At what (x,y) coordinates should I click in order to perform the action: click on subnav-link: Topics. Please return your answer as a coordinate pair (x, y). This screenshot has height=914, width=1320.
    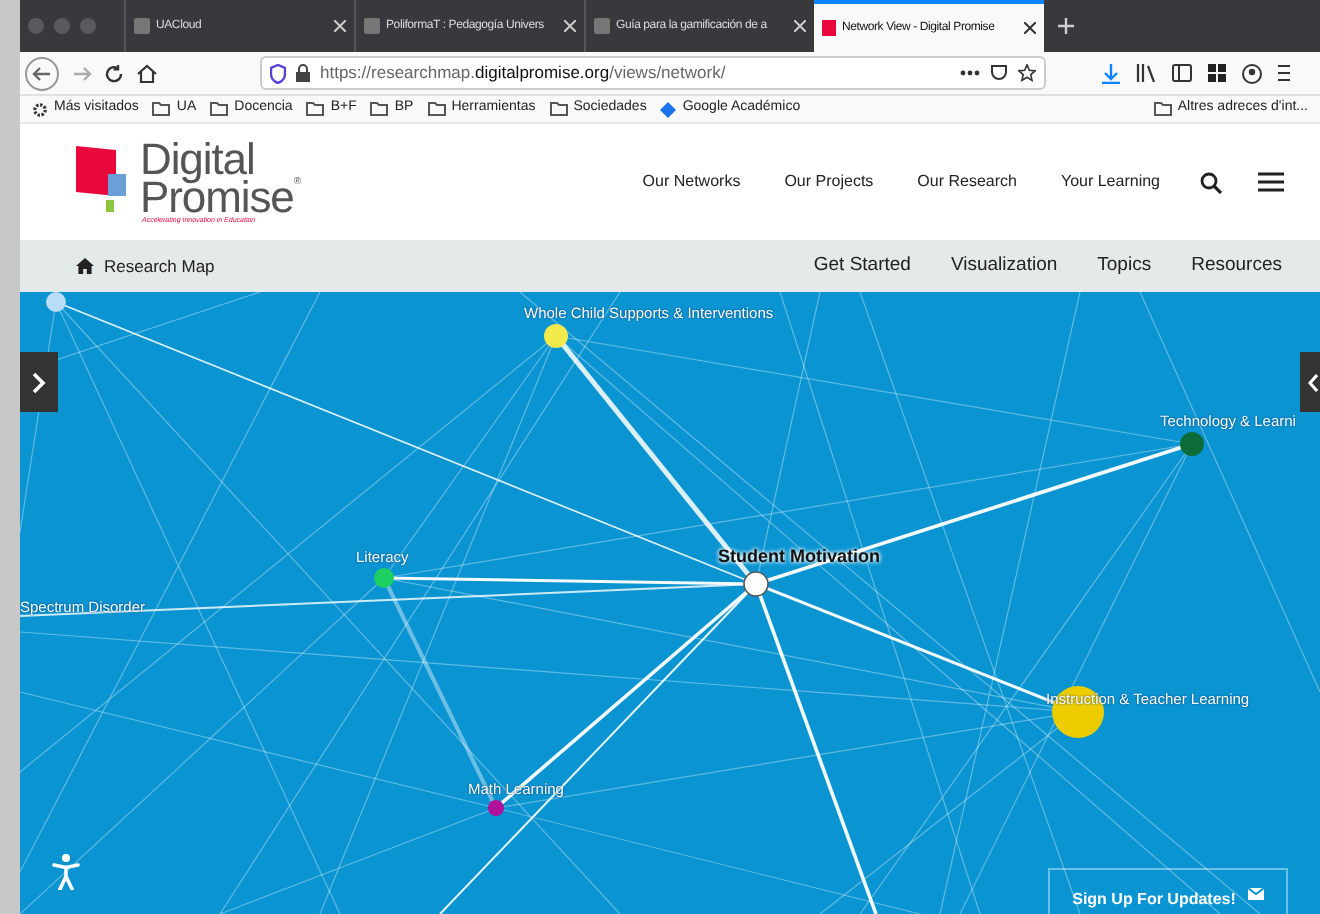
    Looking at the image, I should click on (1124, 266).